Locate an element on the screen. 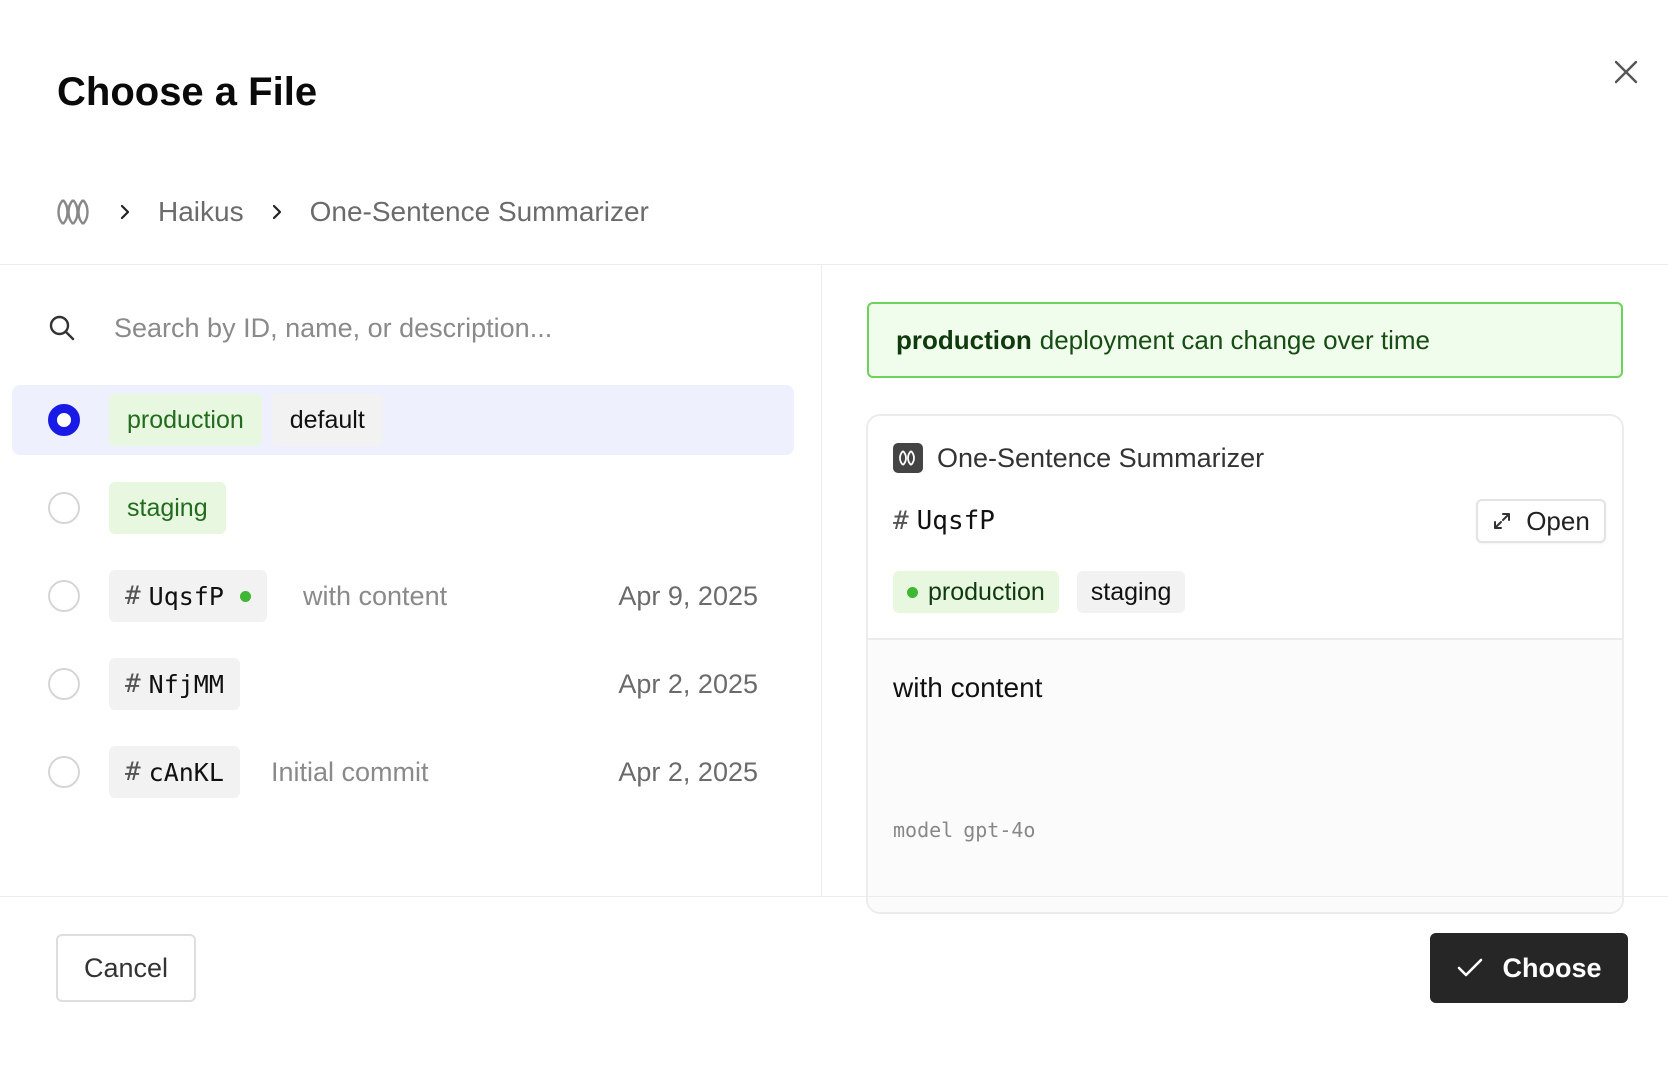 The image size is (1668, 1070). workspace-logo-icon is located at coordinates (73, 212).